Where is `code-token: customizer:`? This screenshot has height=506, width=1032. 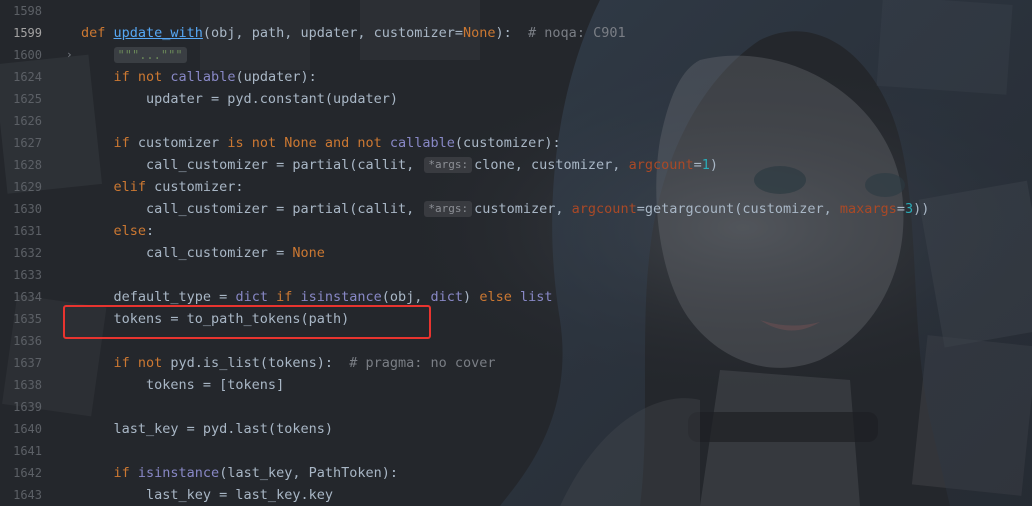
code-token: customizer: is located at coordinates (199, 187).